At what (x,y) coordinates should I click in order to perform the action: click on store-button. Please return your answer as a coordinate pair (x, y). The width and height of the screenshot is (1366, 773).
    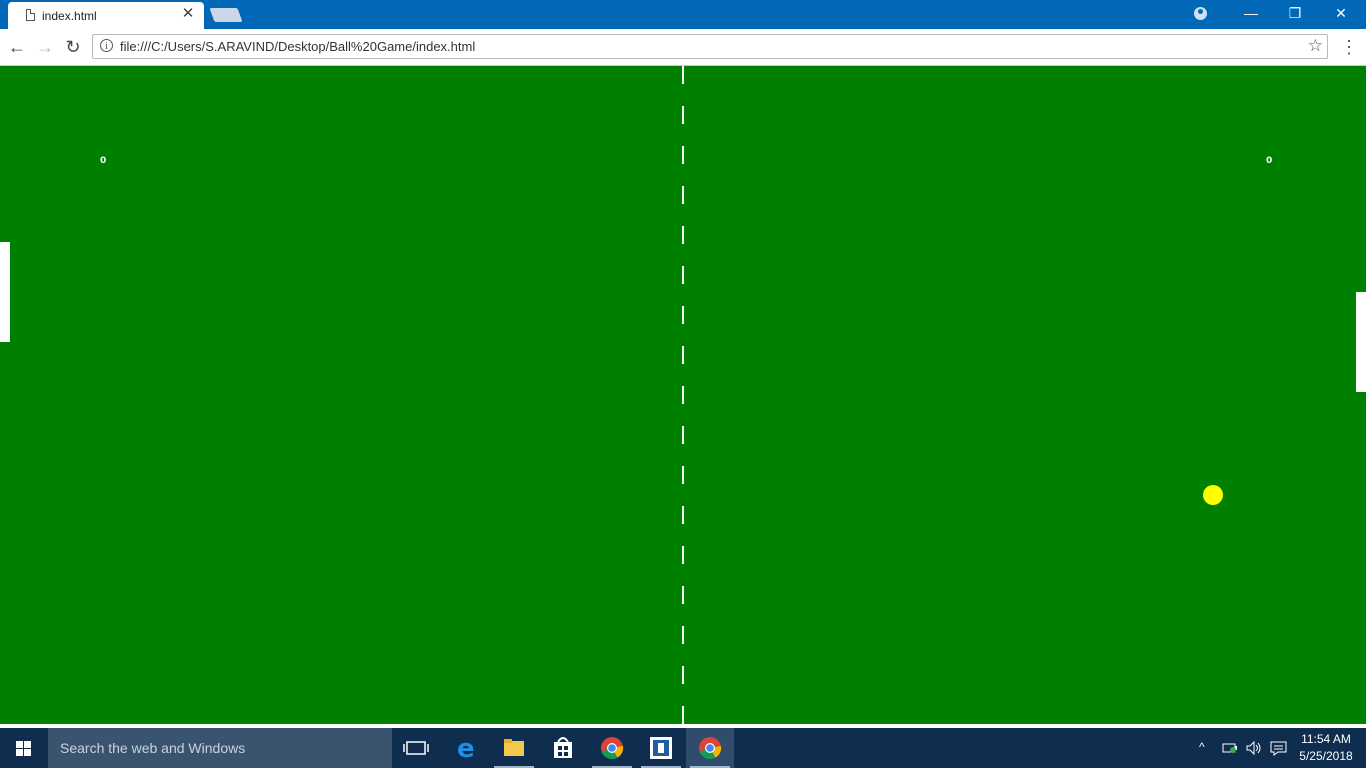
    Looking at the image, I should click on (563, 748).